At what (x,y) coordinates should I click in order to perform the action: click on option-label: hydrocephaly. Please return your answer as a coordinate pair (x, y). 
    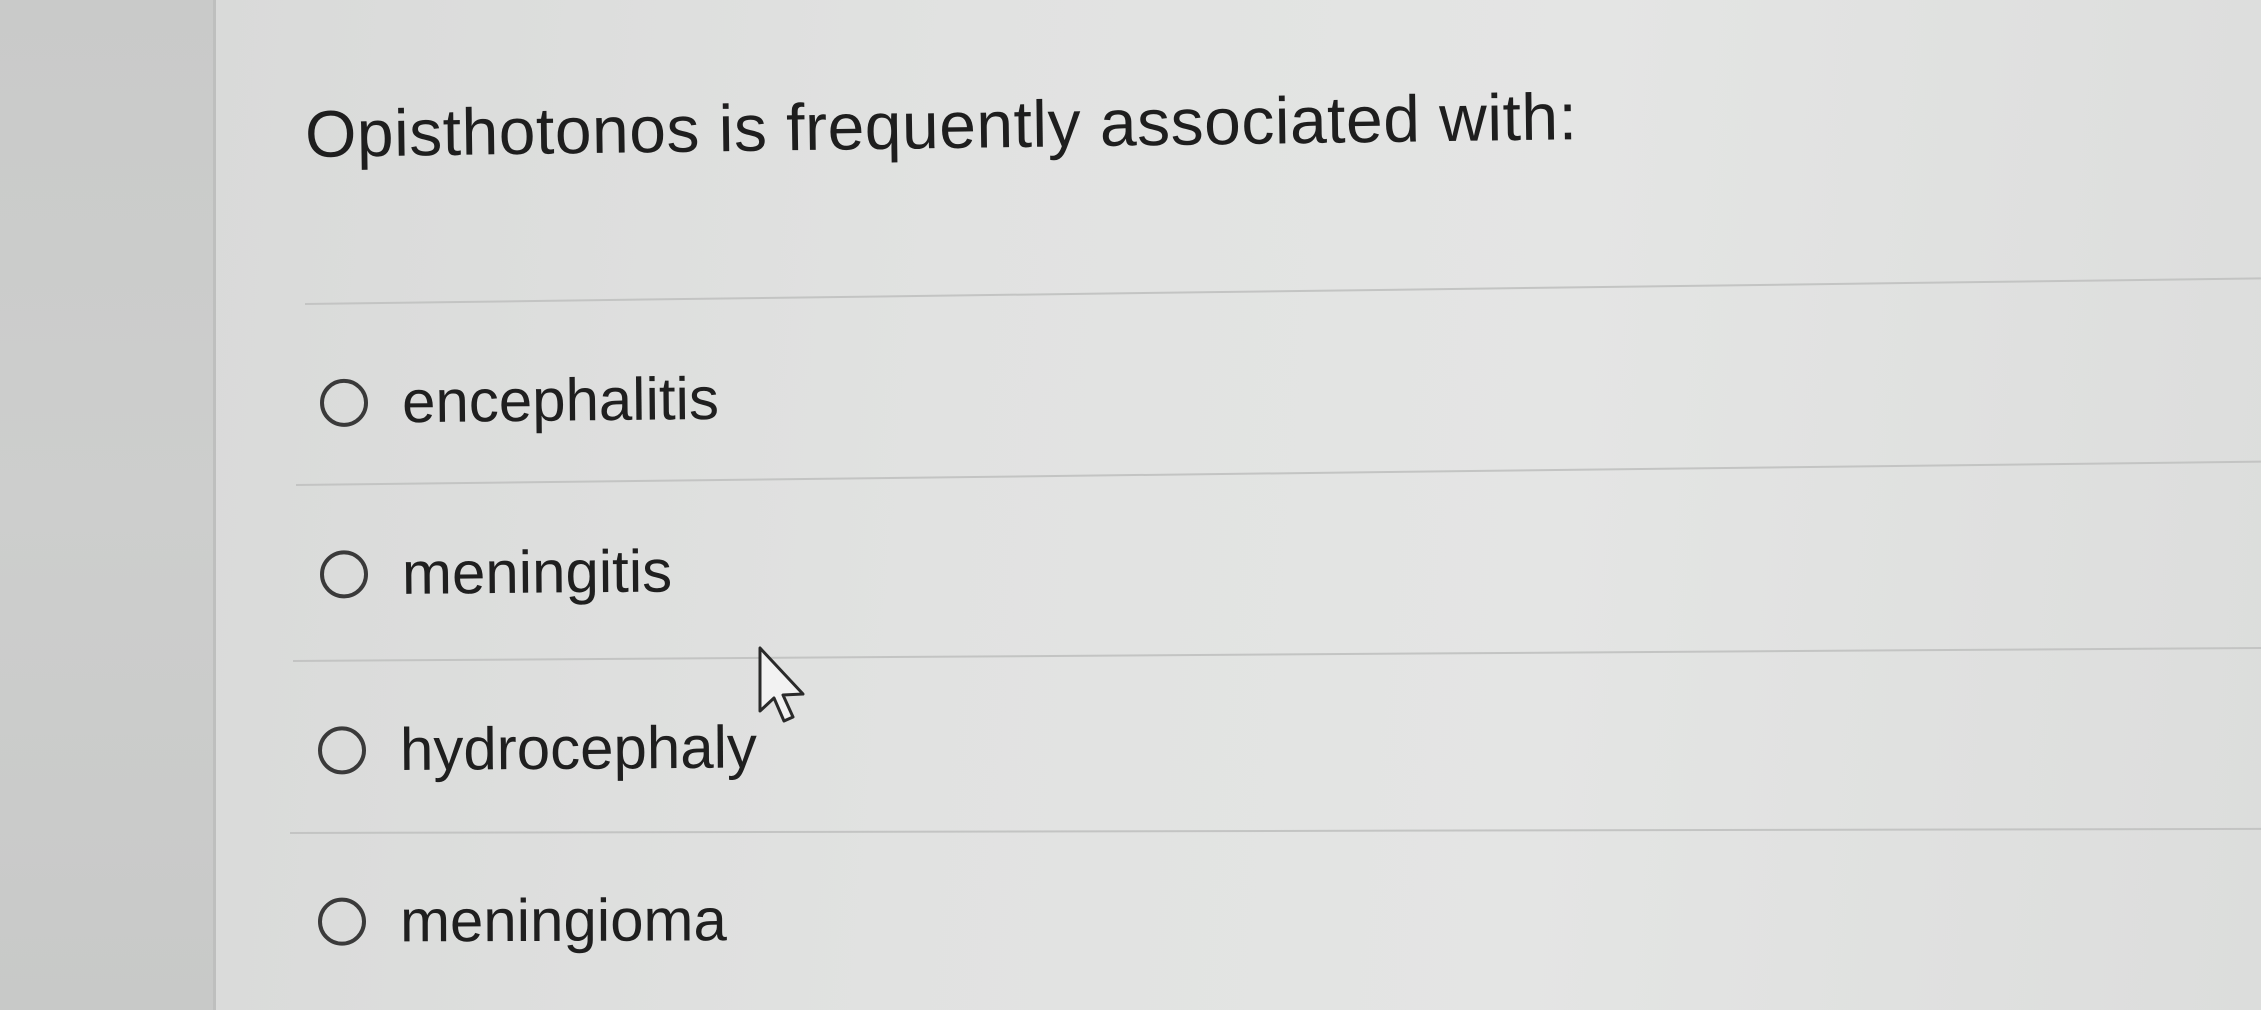
    Looking at the image, I should click on (578, 748).